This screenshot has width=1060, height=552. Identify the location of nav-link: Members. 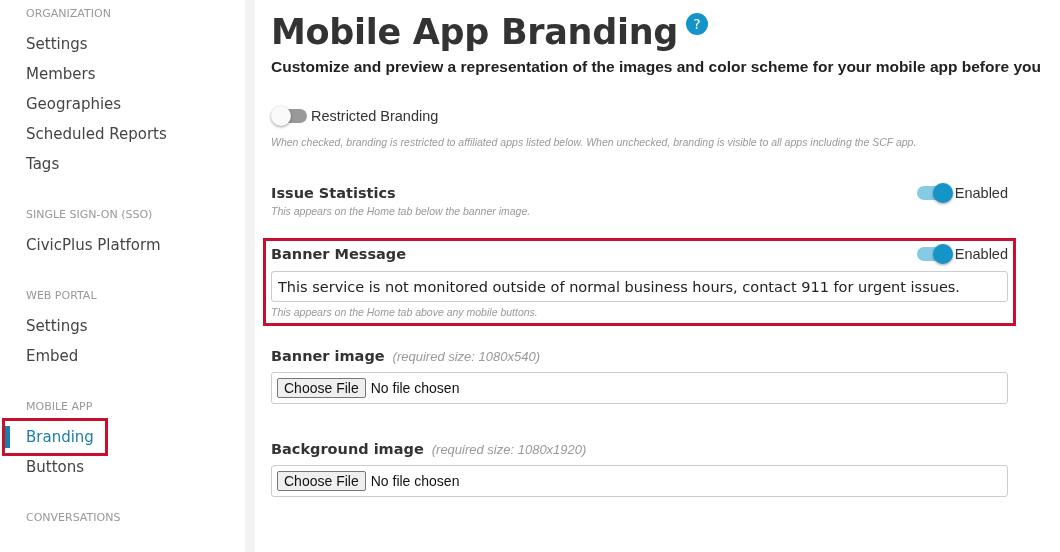
(55, 74).